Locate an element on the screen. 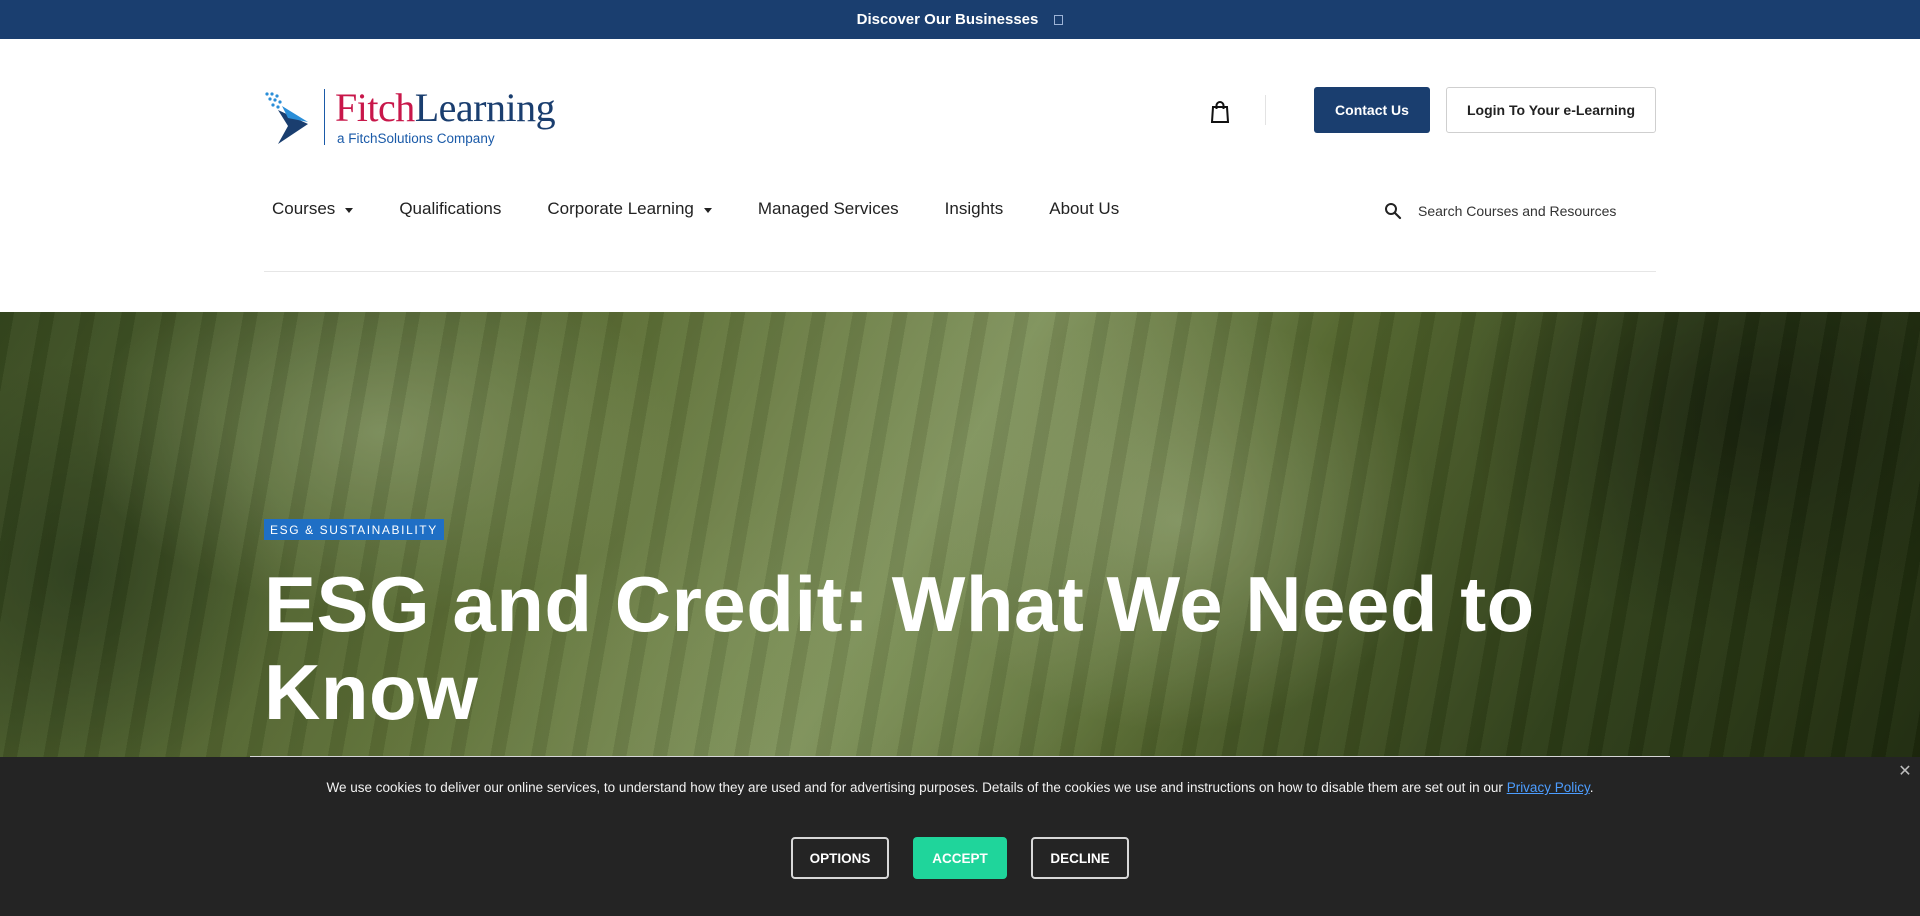 The image size is (1920, 916). nav-item-label: Qualifications is located at coordinates (450, 208).